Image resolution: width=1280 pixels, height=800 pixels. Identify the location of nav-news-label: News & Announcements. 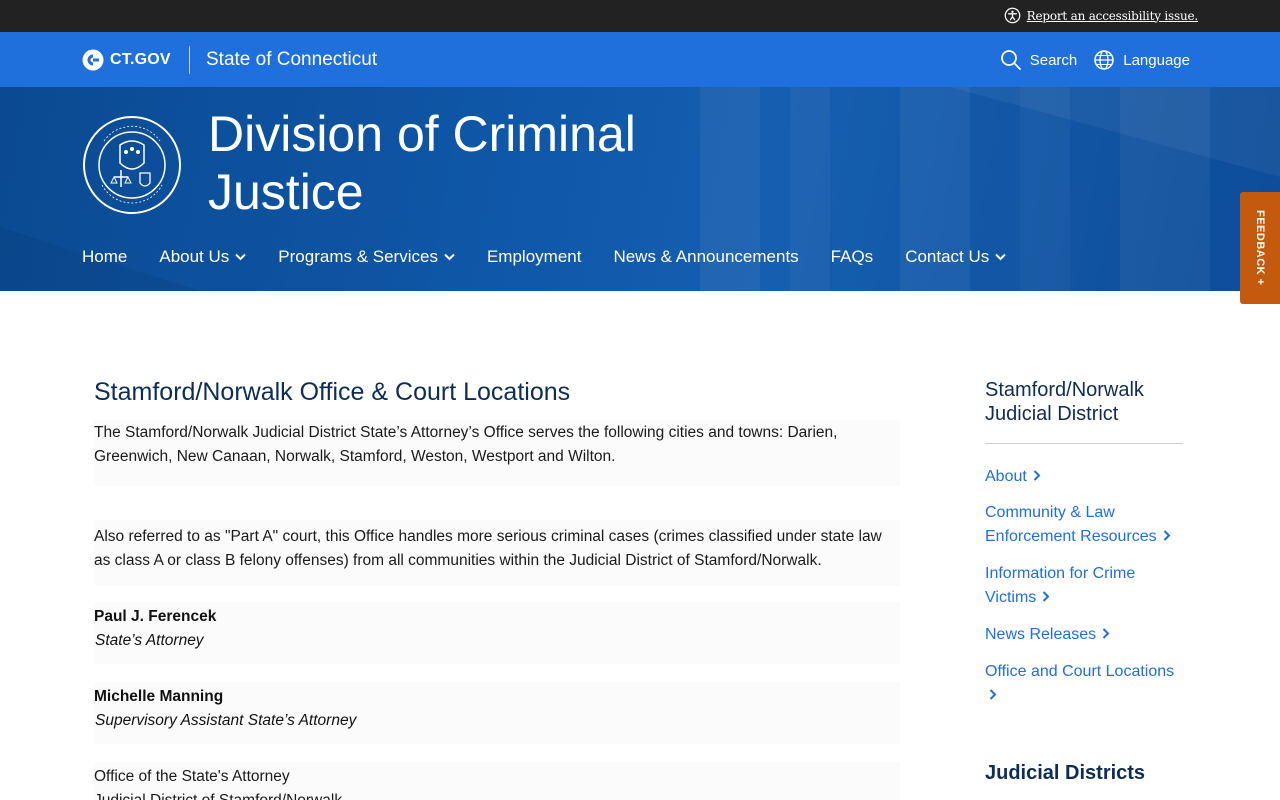
(706, 256).